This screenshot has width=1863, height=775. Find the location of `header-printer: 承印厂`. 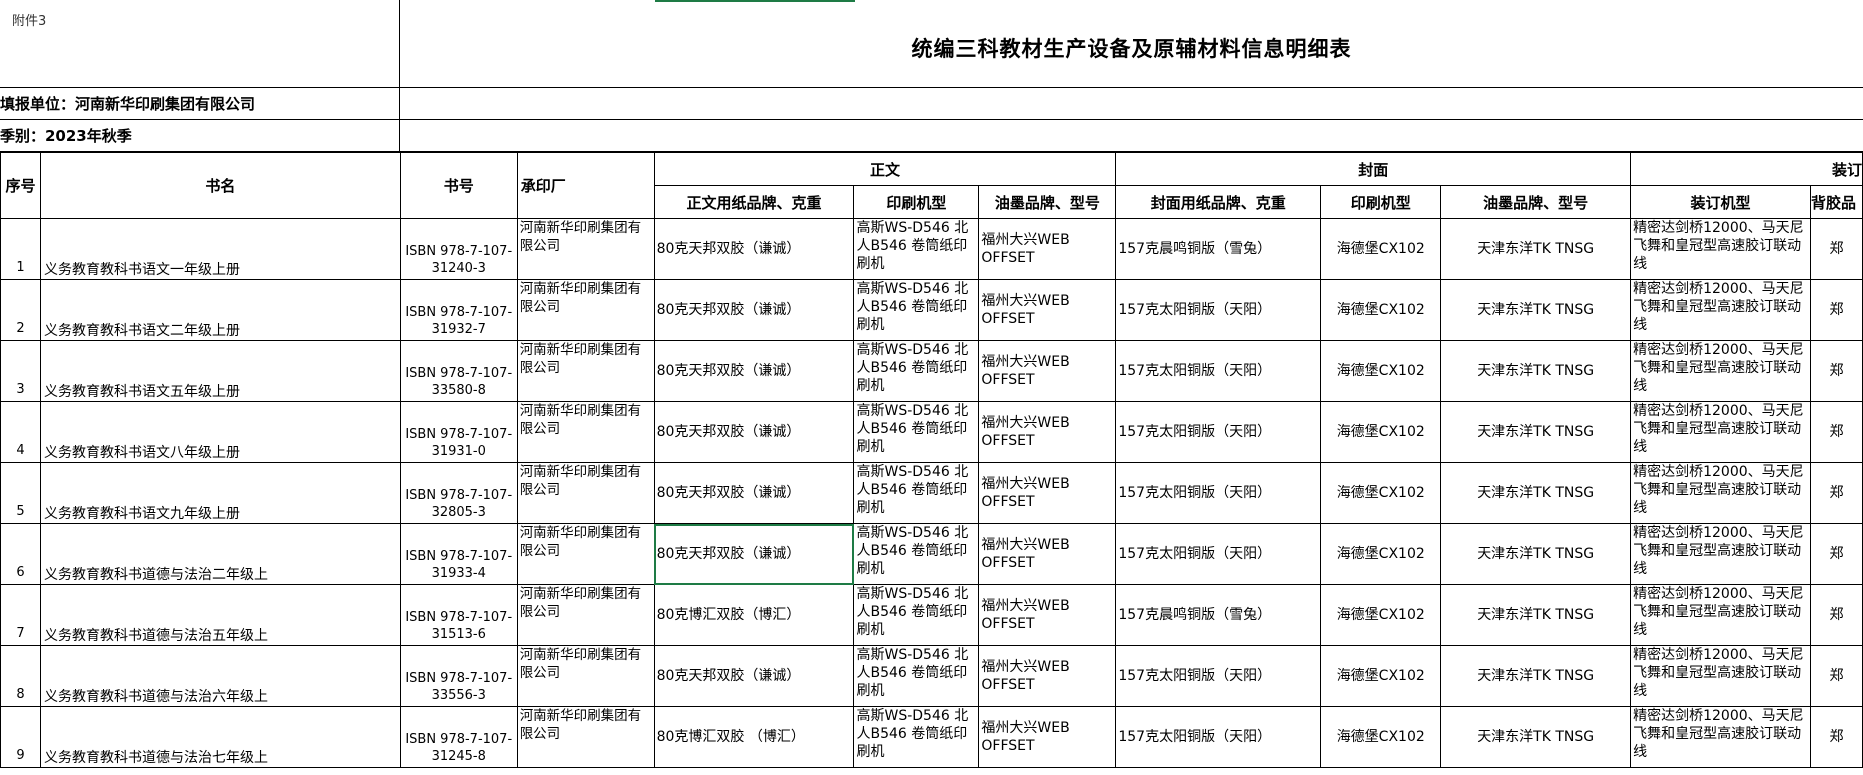

header-printer: 承印厂 is located at coordinates (585, 185).